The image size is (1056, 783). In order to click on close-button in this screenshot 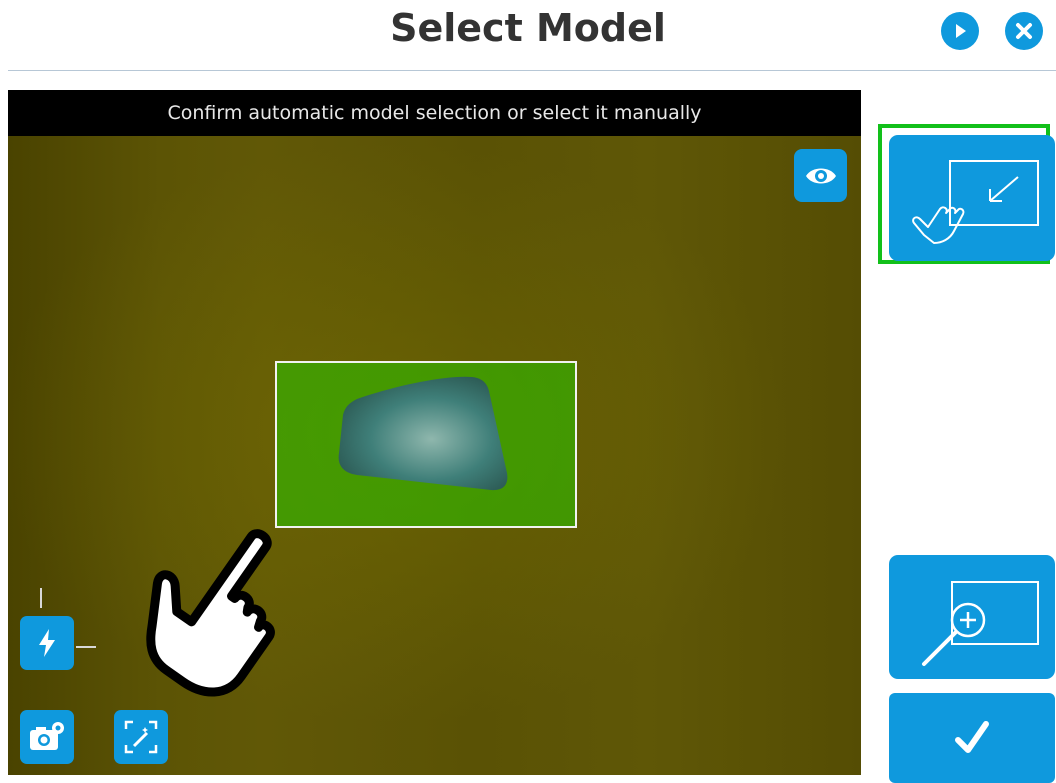, I will do `click(1024, 31)`.